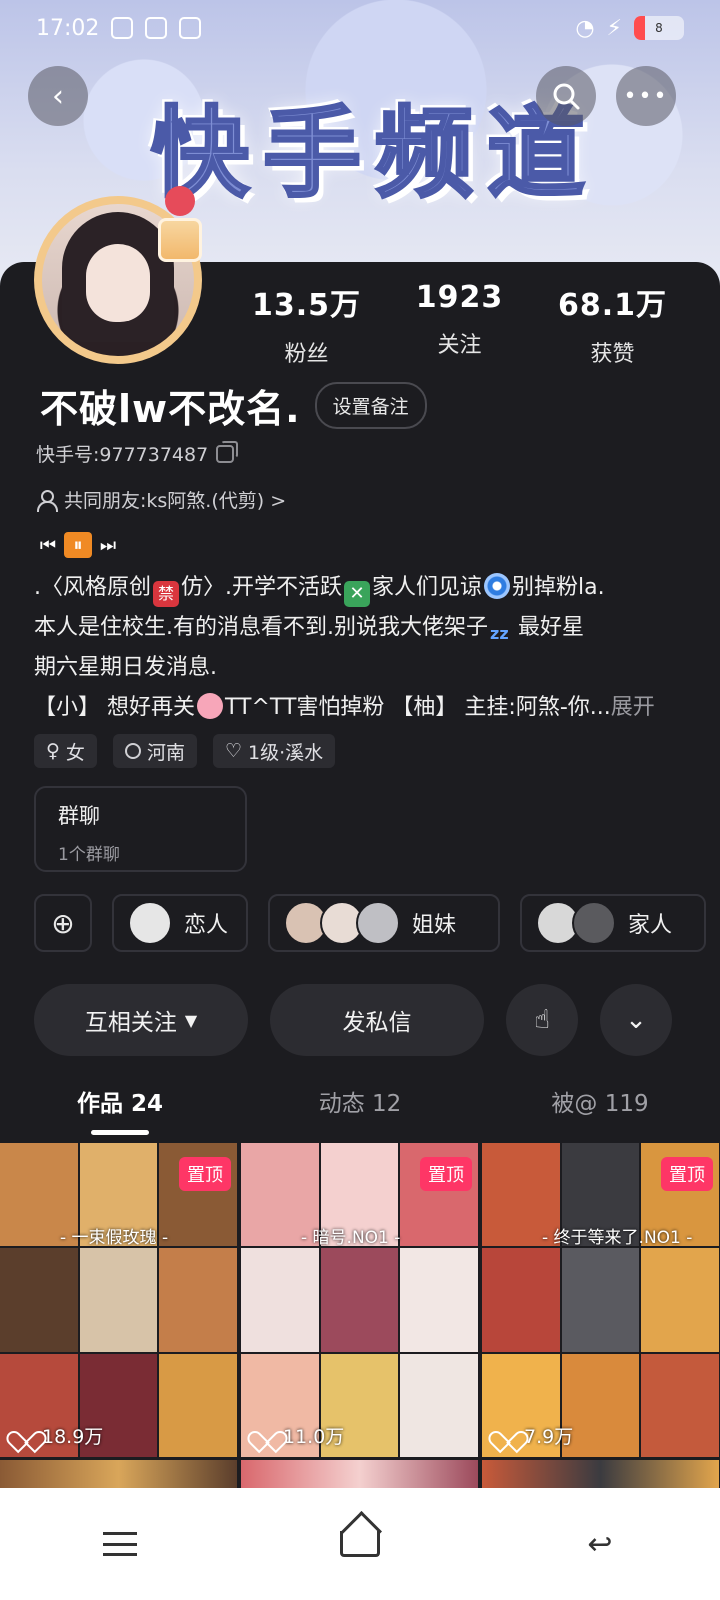 The image size is (720, 1600). What do you see at coordinates (114, 1238) in the screenshot?
I see `work-caption: - 一束假玫瑰 -` at bounding box center [114, 1238].